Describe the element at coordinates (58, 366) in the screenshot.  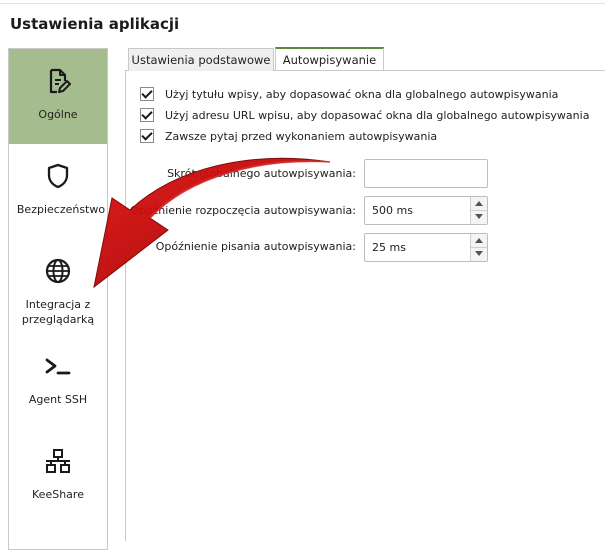
I see `terminal-icon` at that location.